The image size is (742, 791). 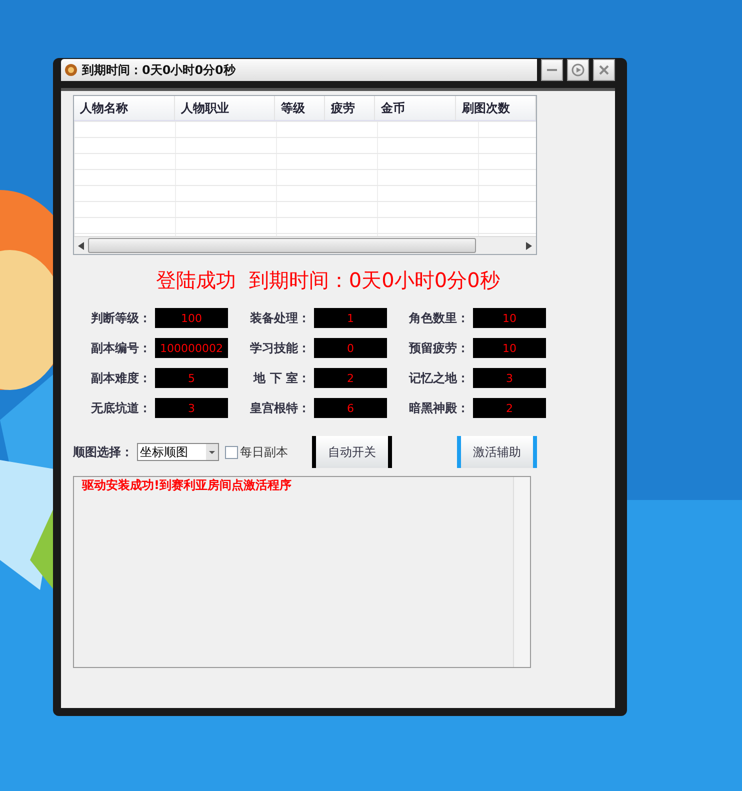 I want to click on value-display: 6, so click(x=350, y=408).